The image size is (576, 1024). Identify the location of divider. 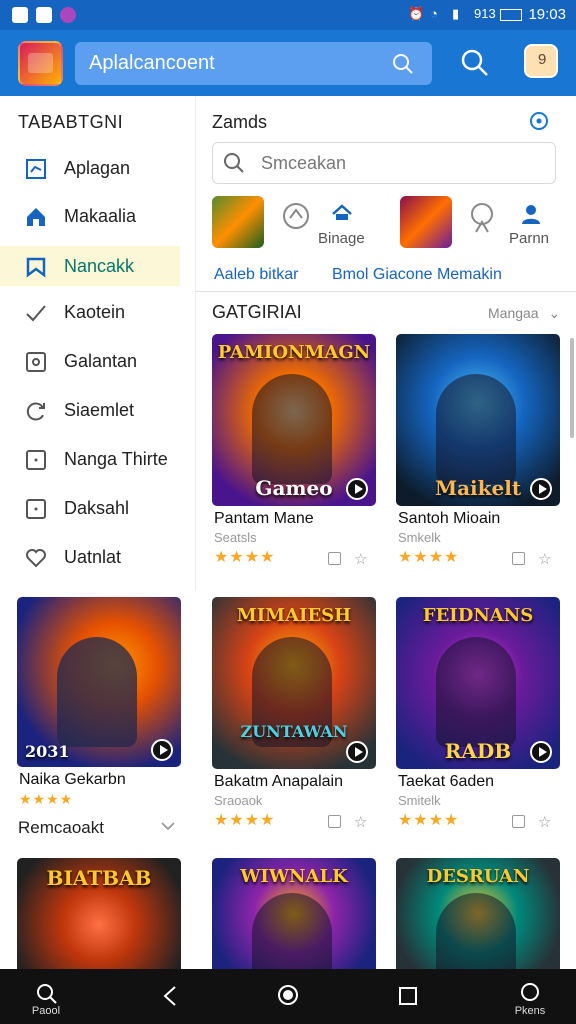
(386, 291).